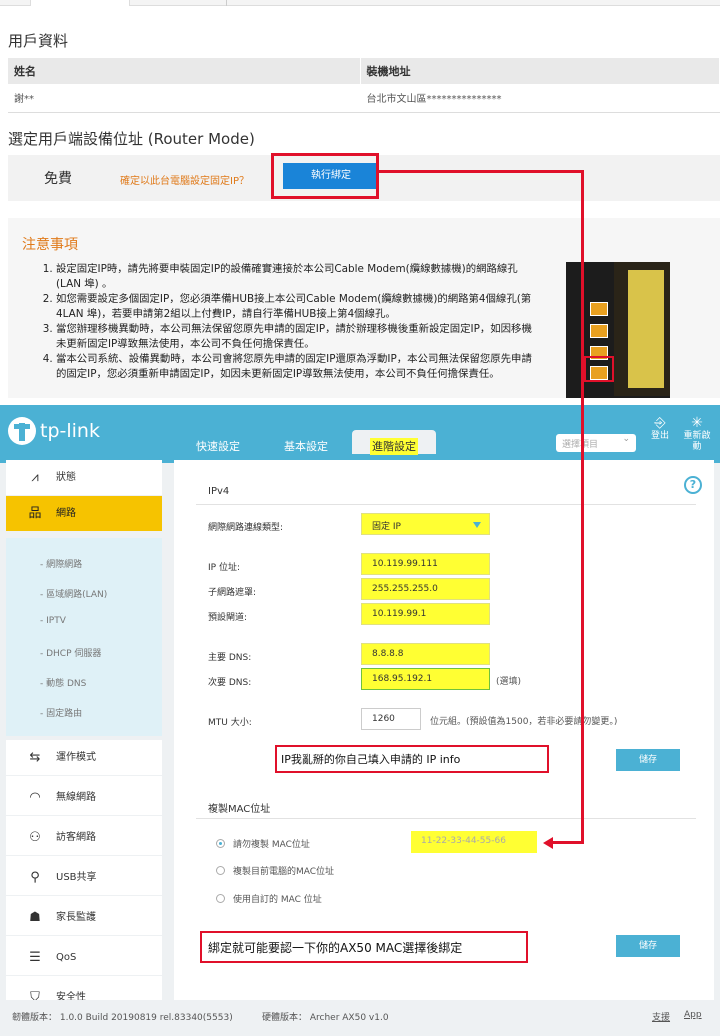 This screenshot has height=1036, width=720. Describe the element at coordinates (230, 658) in the screenshot. I see `dns1-label: 主要 DNS:` at that location.